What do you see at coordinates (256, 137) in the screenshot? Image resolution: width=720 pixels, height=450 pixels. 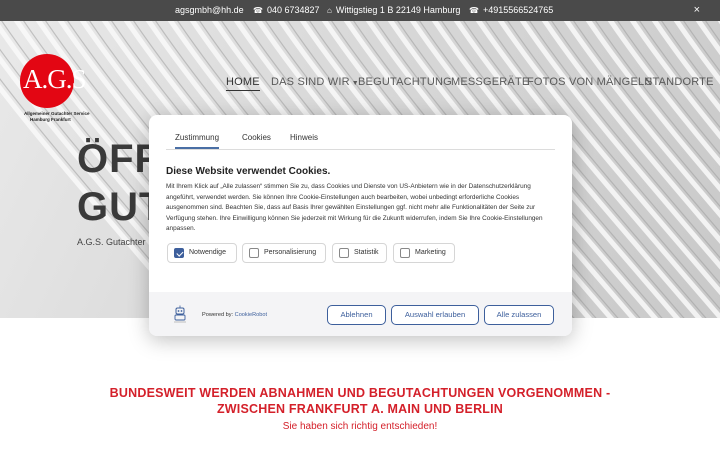 I see `tab-cookies: Cookies` at bounding box center [256, 137].